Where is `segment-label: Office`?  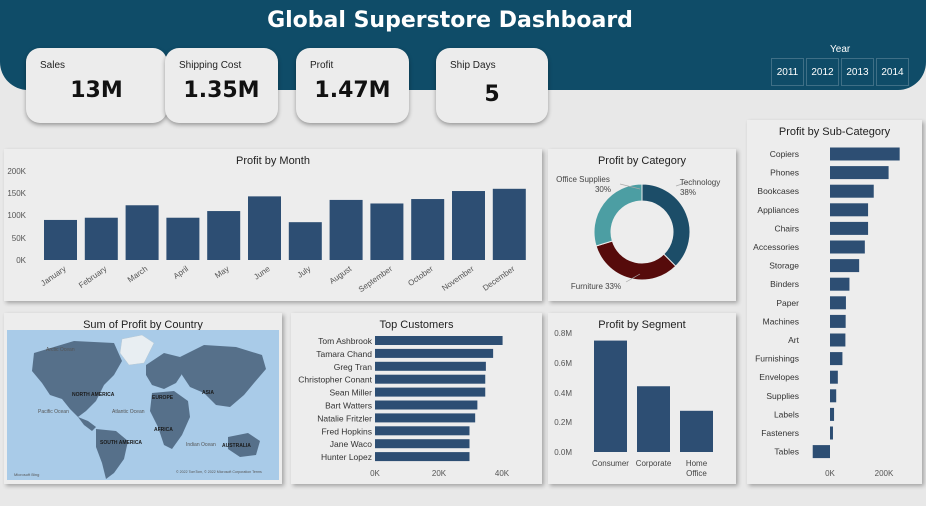
segment-label: Office is located at coordinates (696, 473).